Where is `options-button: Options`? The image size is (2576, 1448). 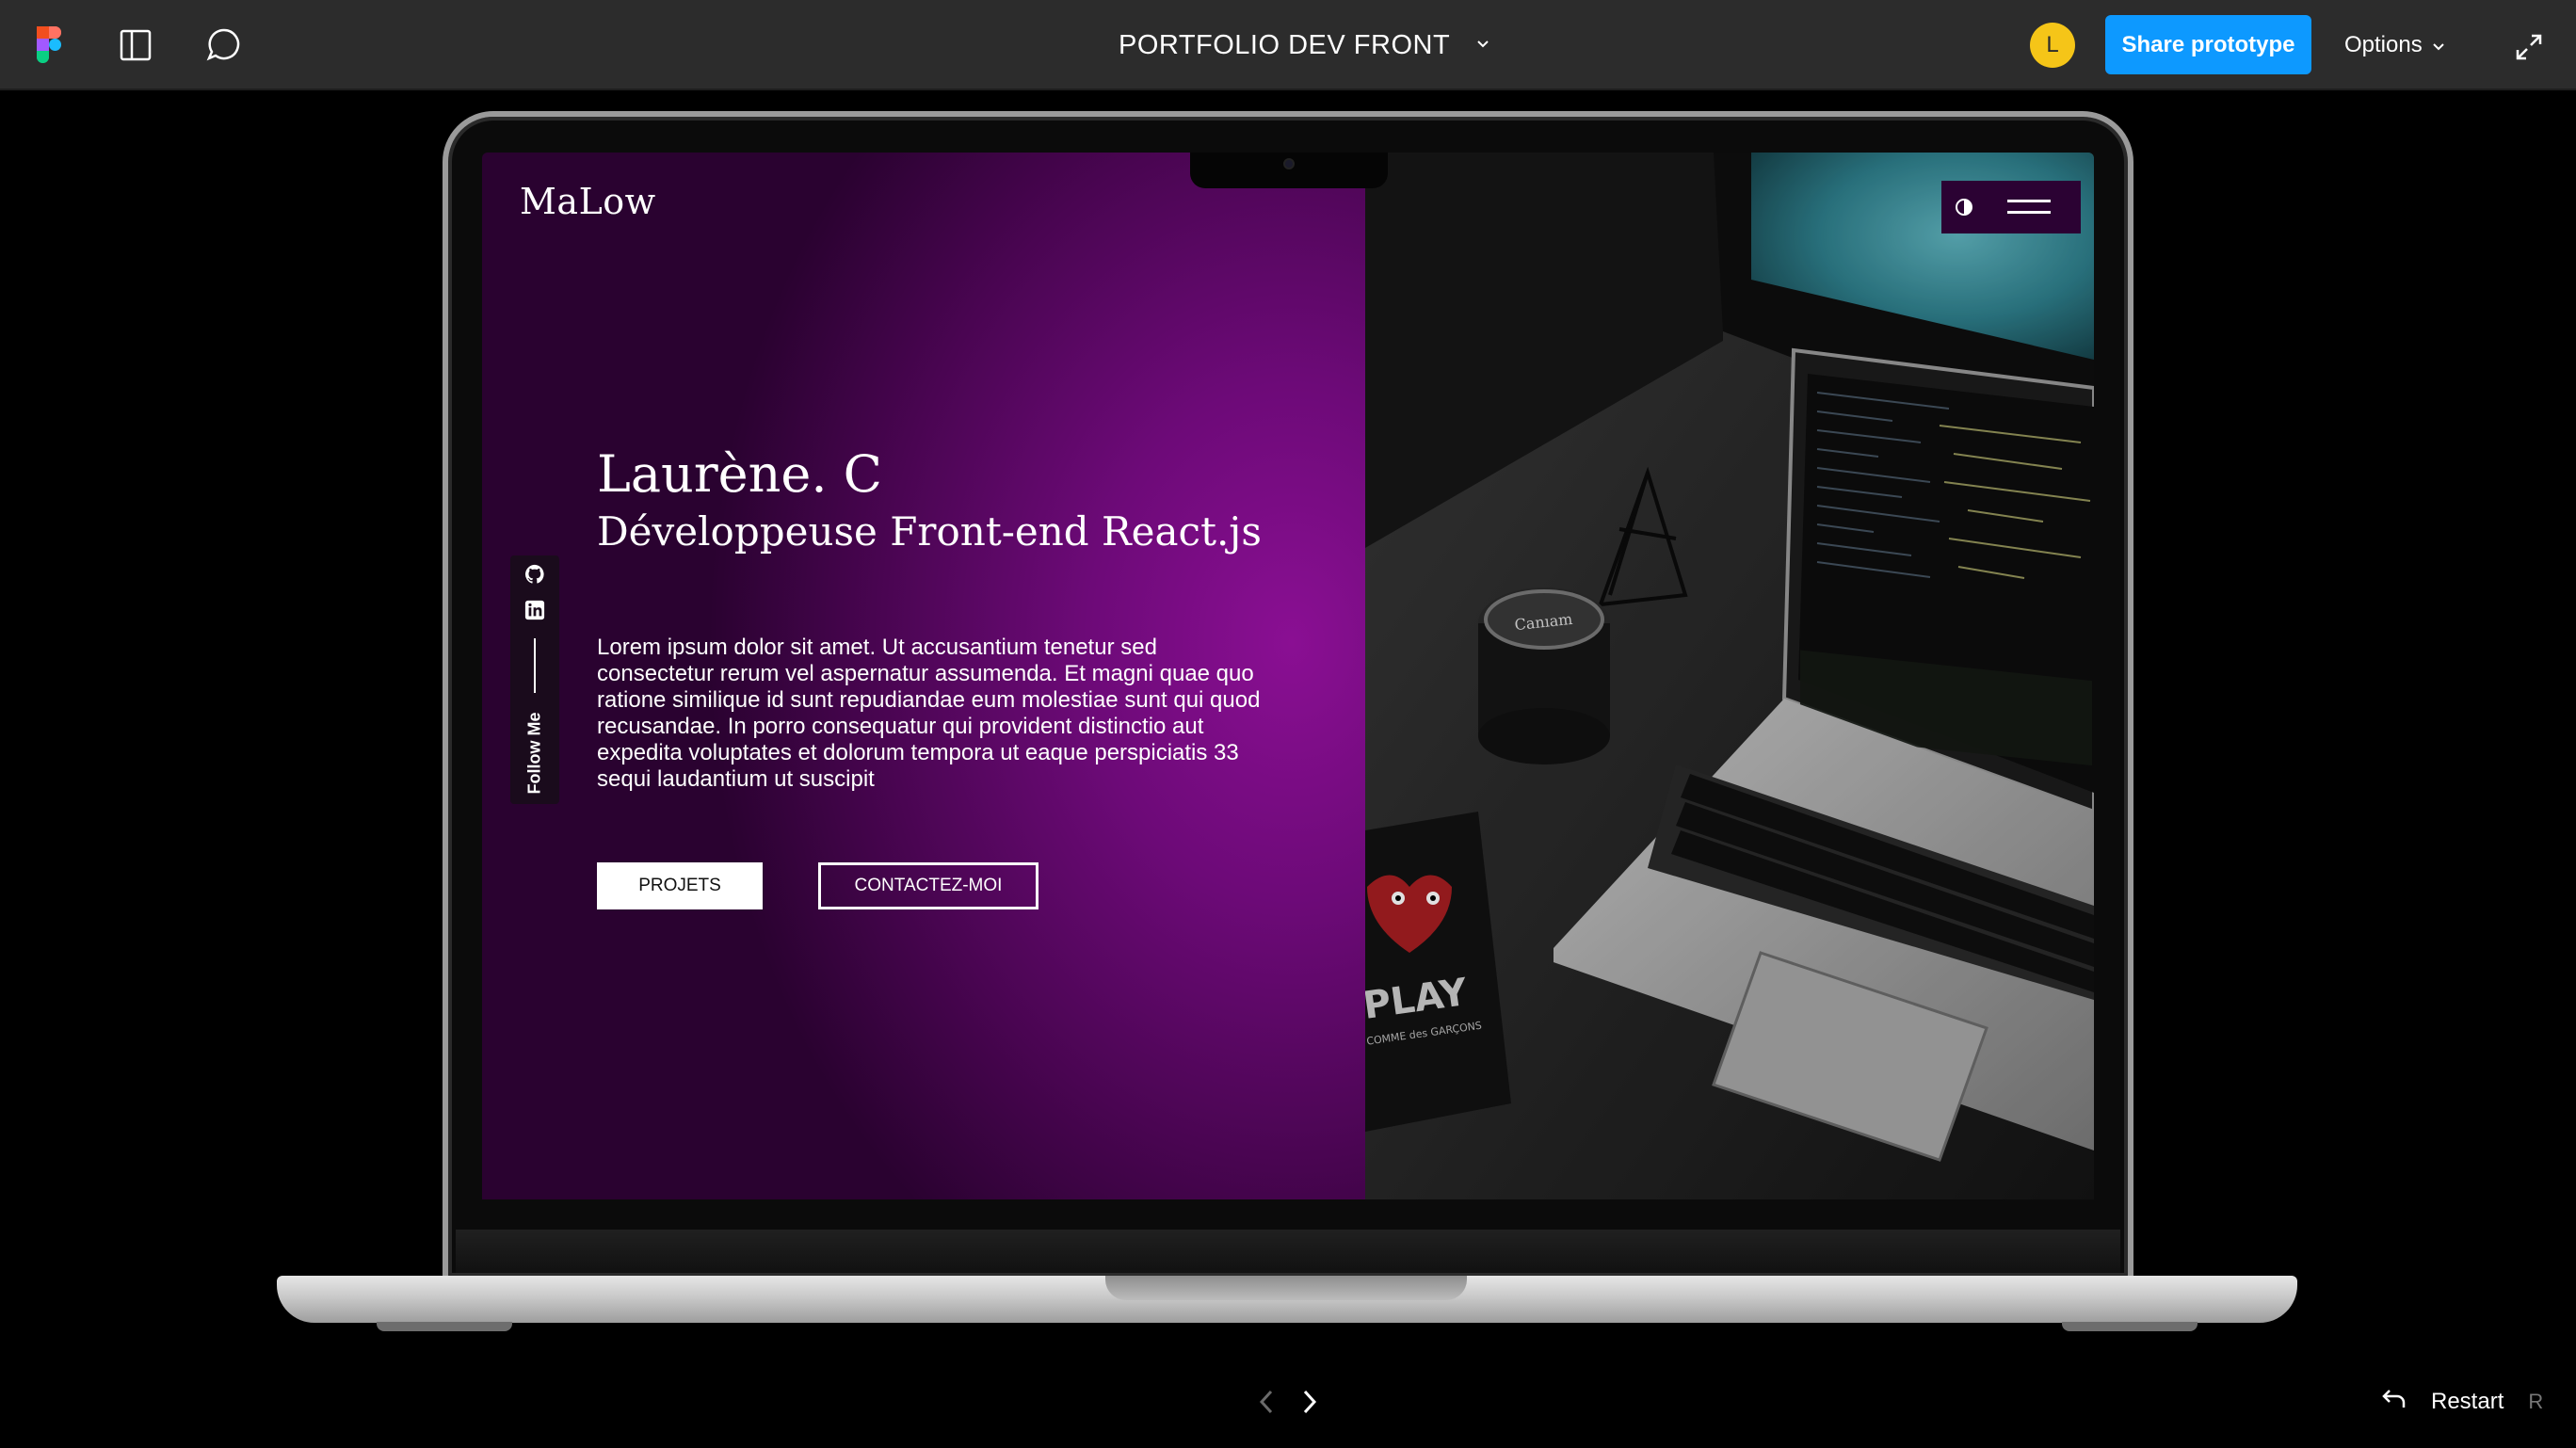 options-button: Options is located at coordinates (2394, 45).